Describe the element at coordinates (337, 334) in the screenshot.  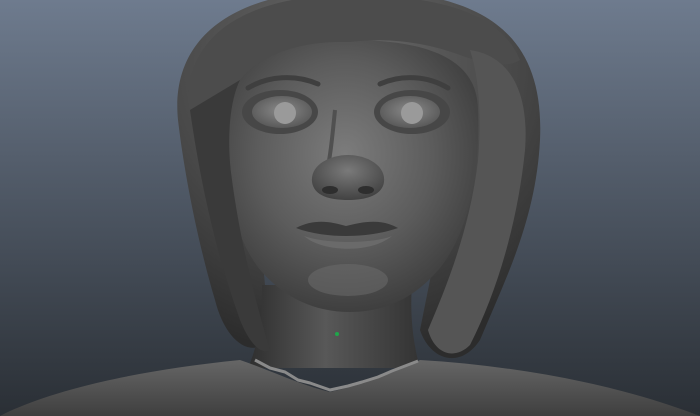
I see `vertex-marker` at that location.